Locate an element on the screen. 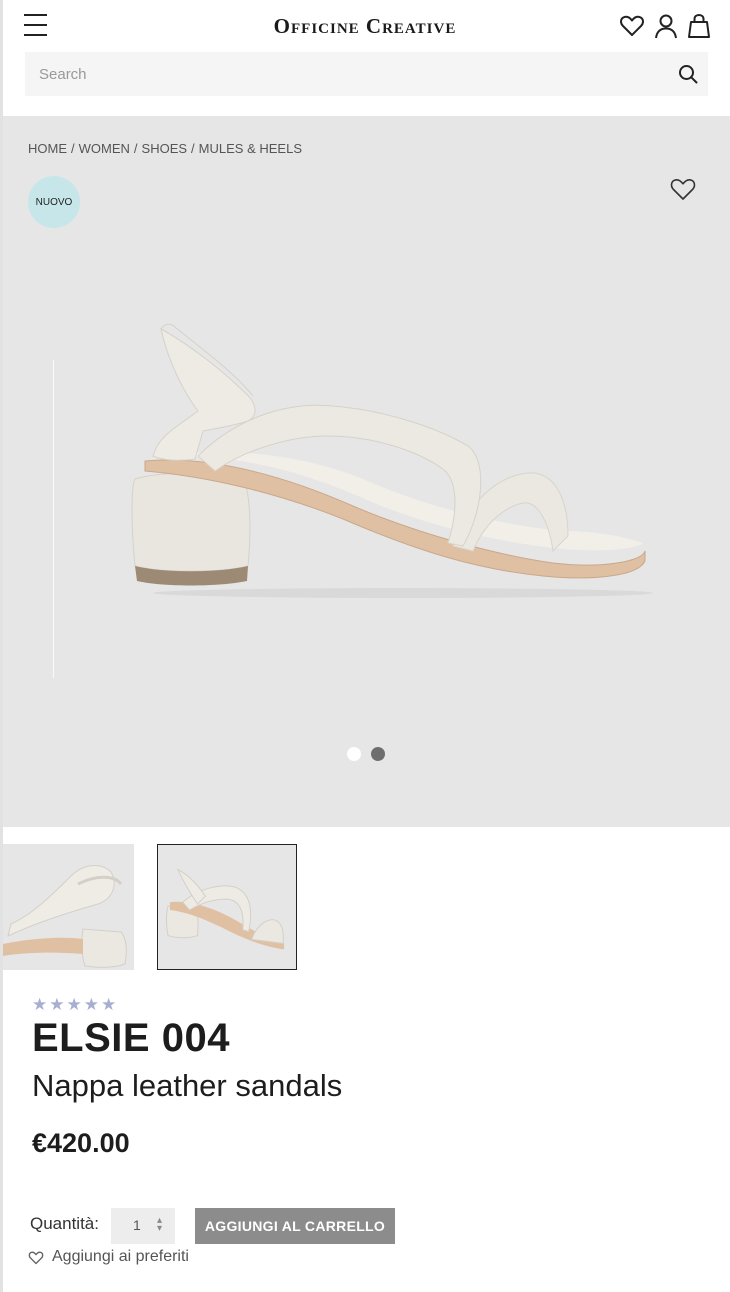 The height and width of the screenshot is (1292, 730). search-input is located at coordinates (345, 74).